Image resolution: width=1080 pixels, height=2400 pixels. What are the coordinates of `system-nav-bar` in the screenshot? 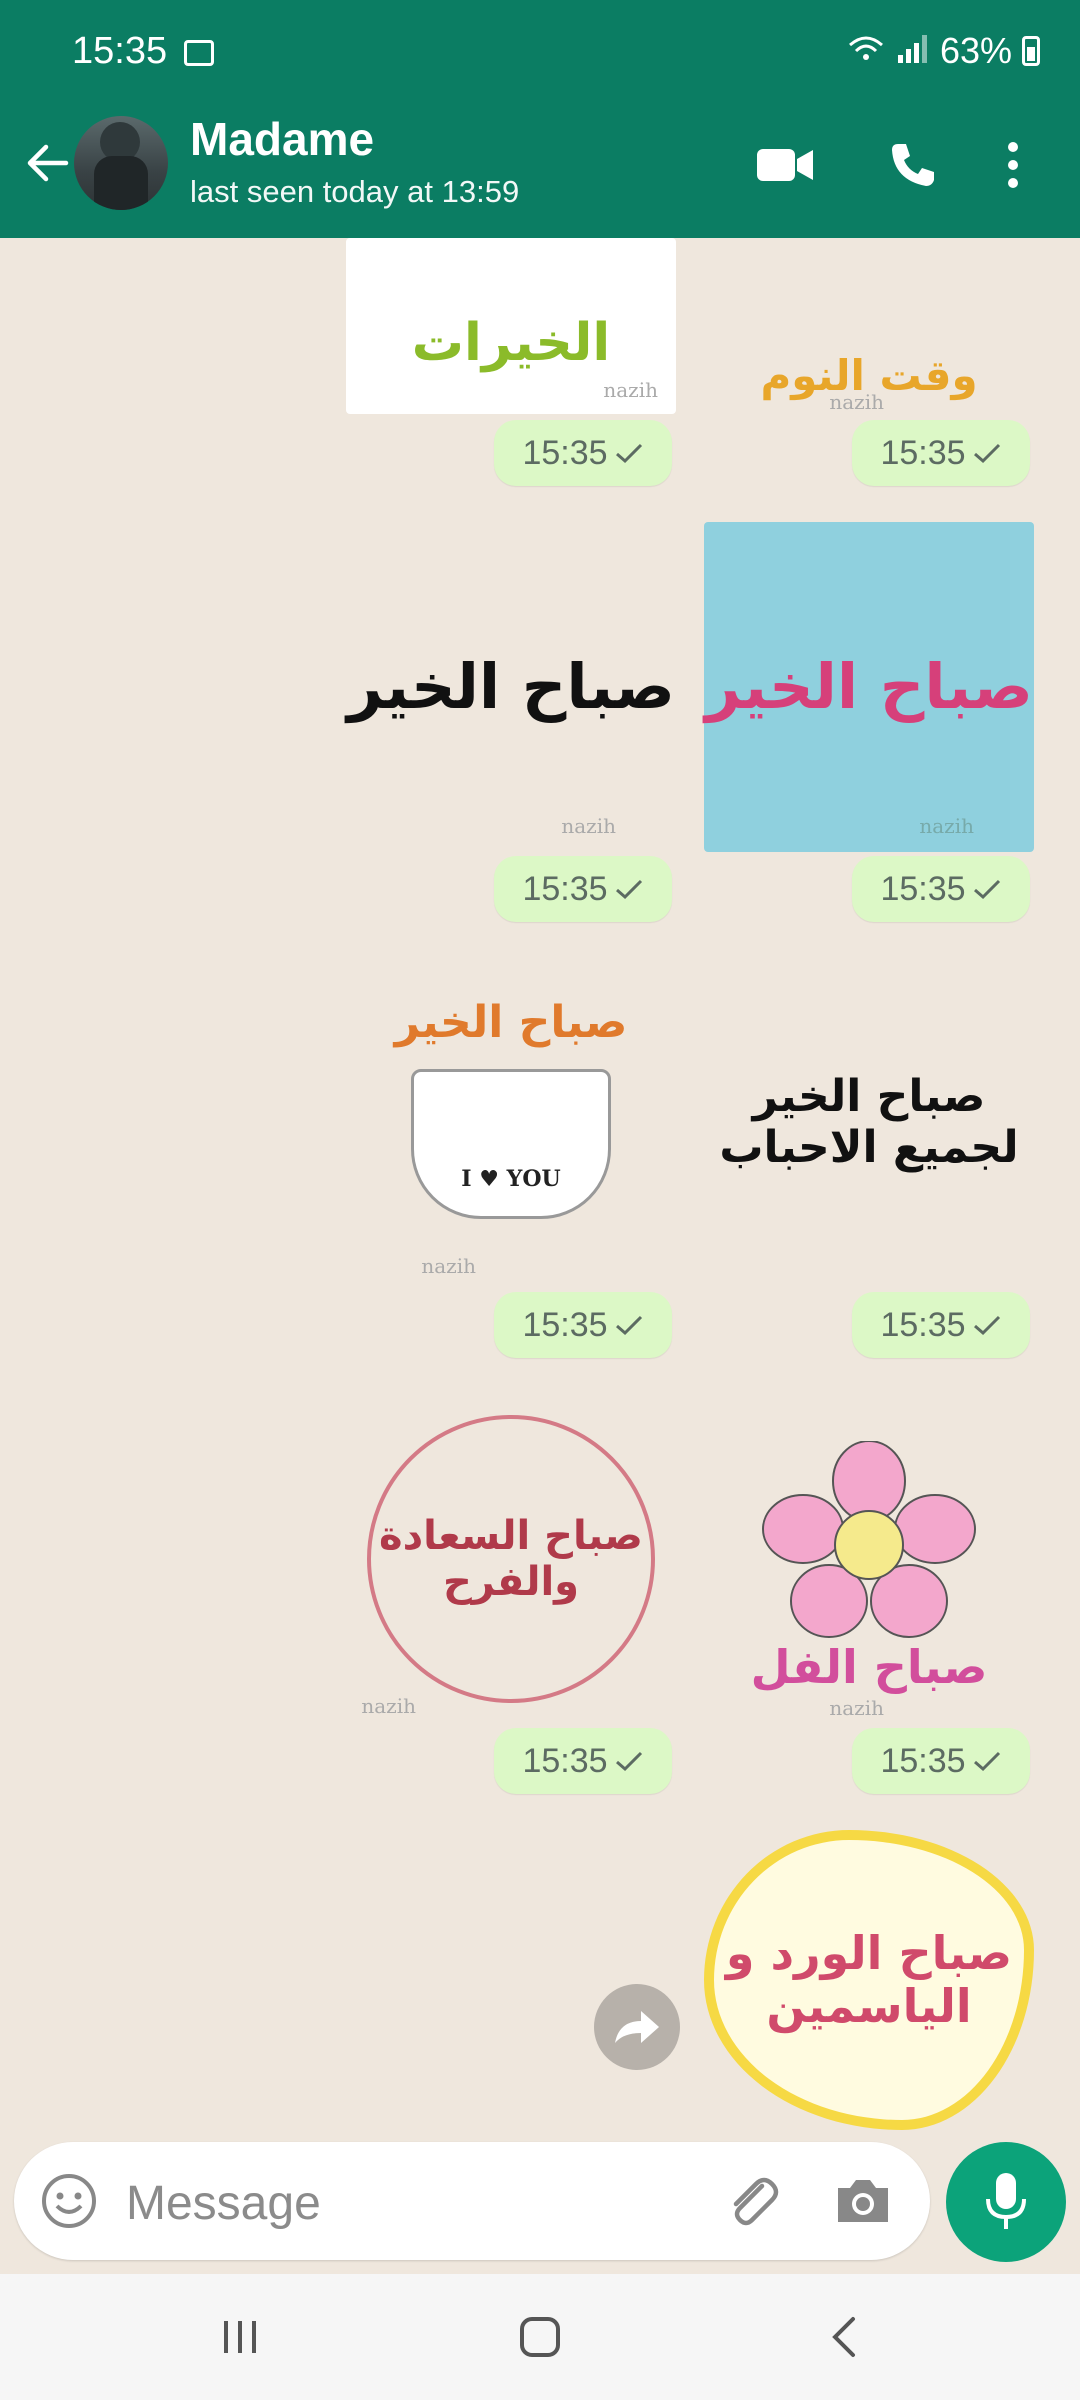 It's located at (540, 2337).